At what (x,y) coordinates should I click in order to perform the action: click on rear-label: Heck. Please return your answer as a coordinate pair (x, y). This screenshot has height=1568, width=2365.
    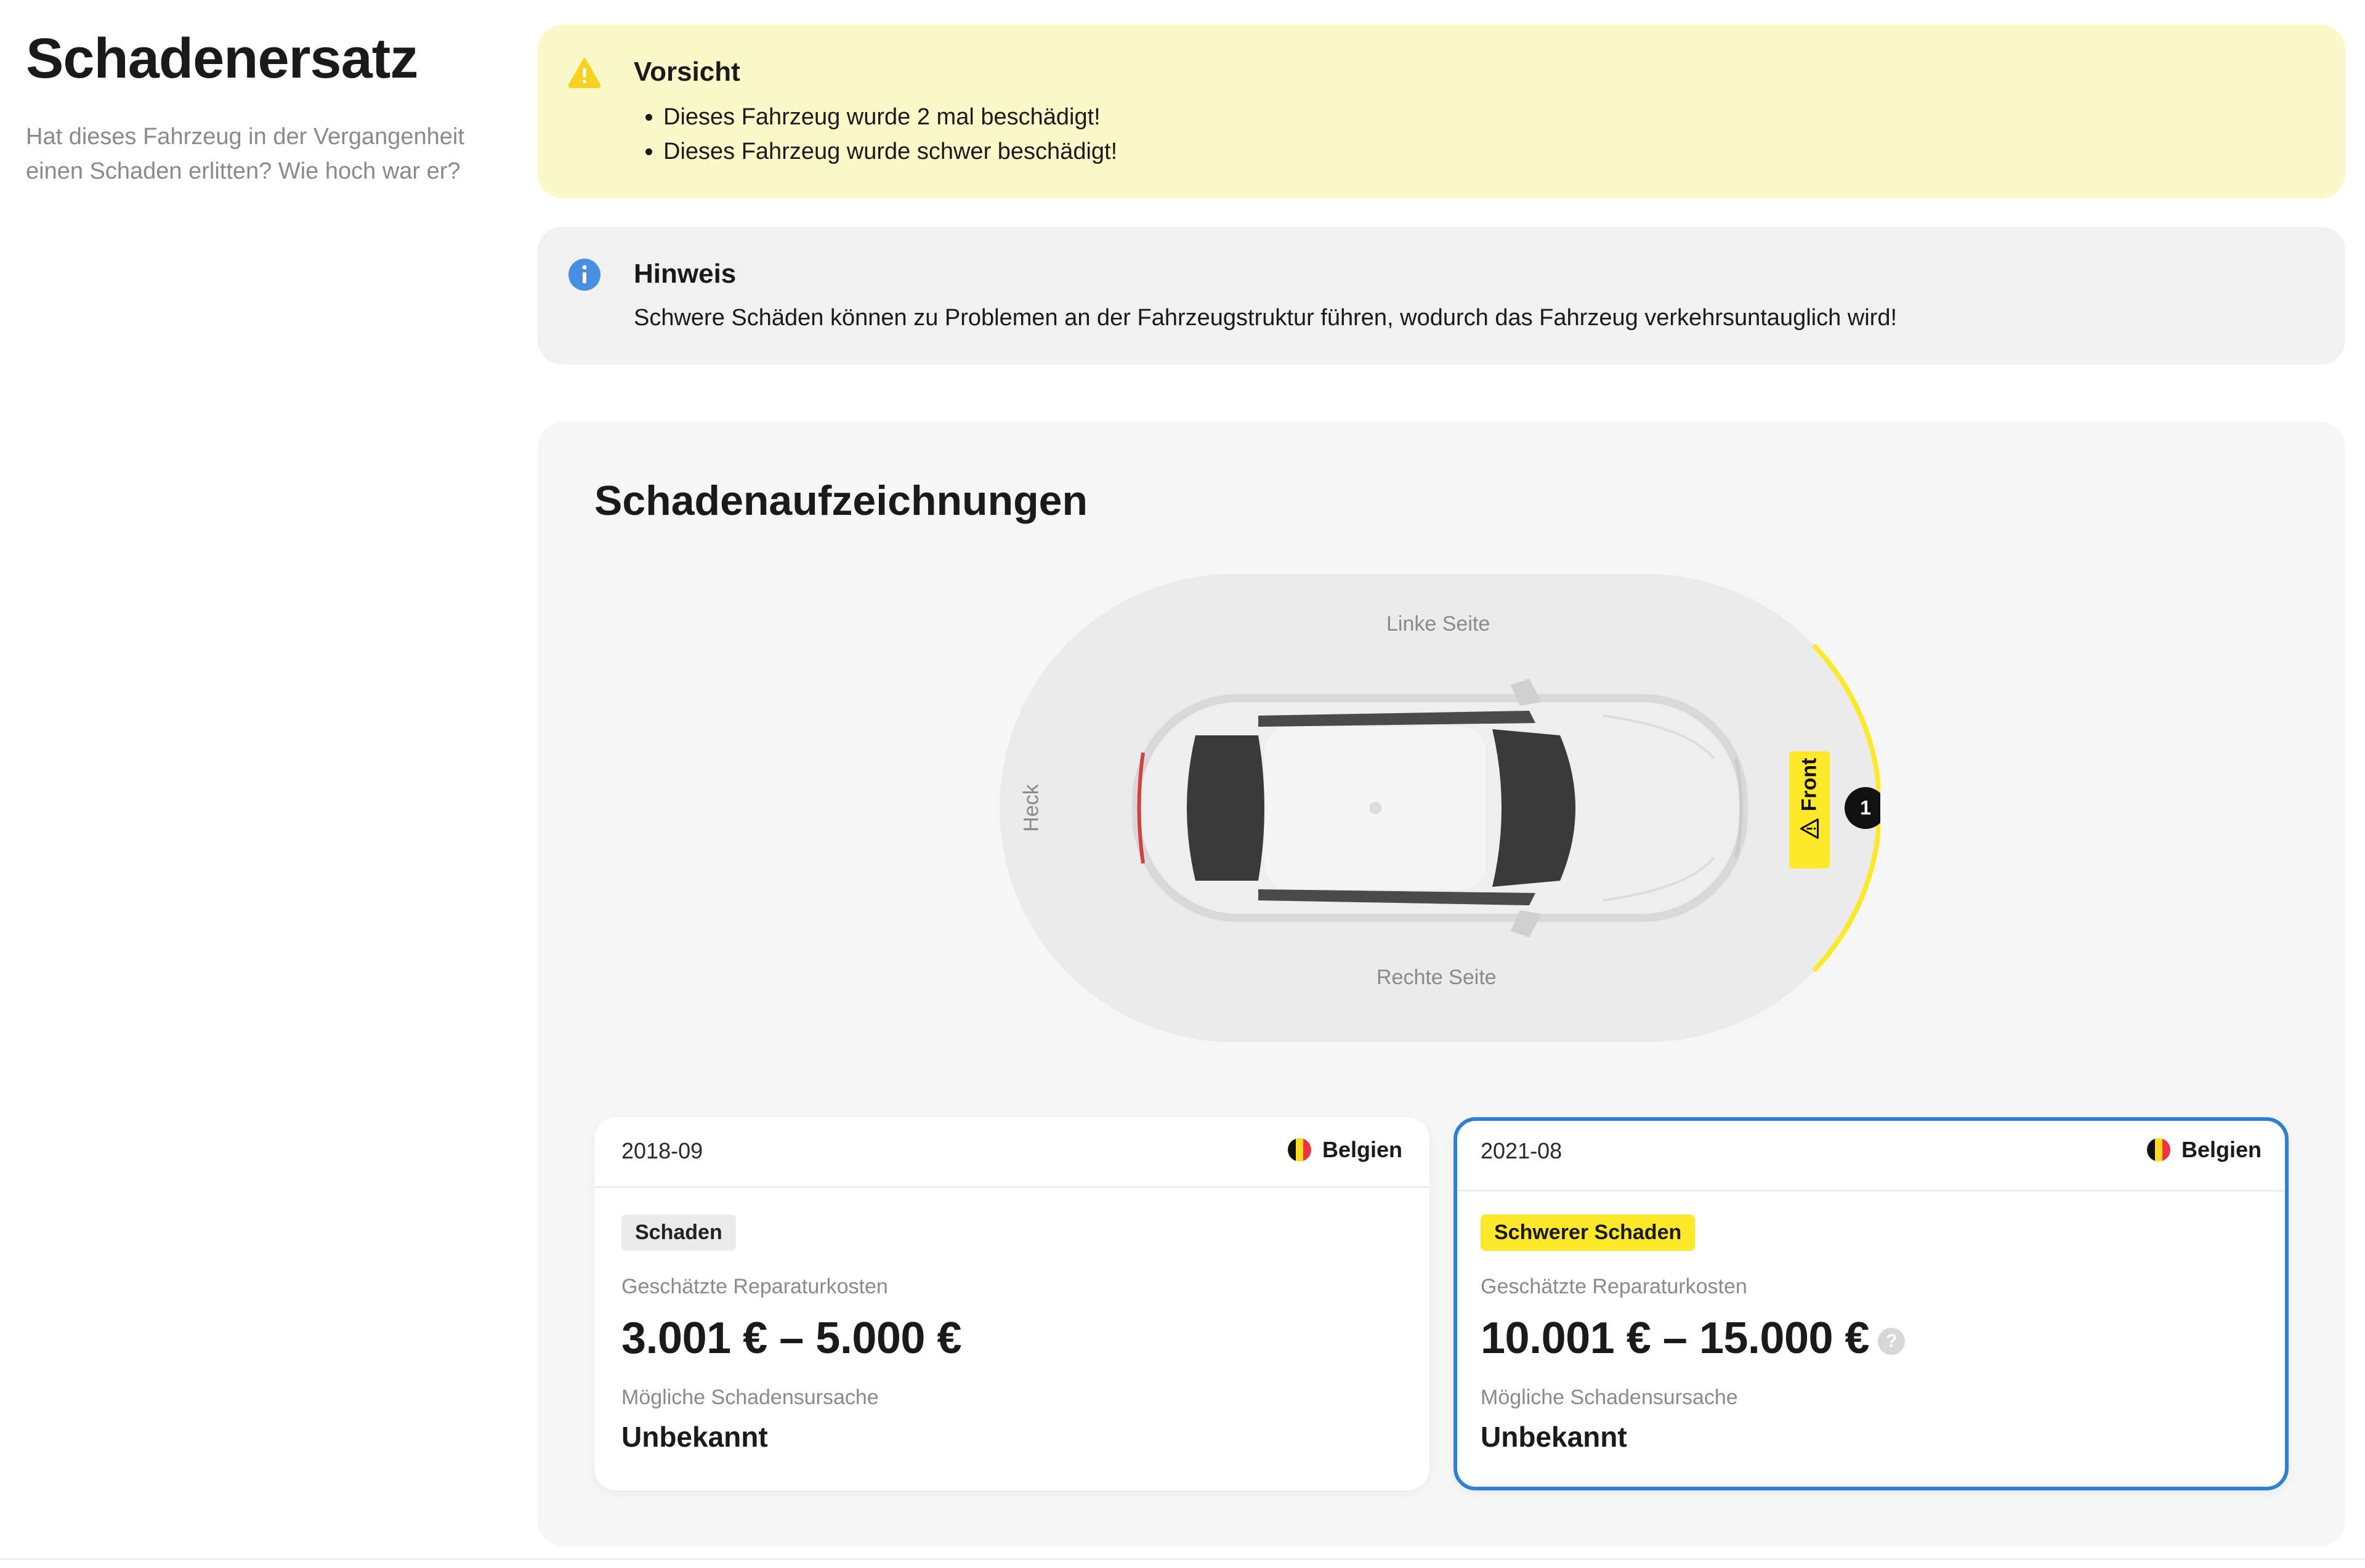
    Looking at the image, I should click on (1031, 808).